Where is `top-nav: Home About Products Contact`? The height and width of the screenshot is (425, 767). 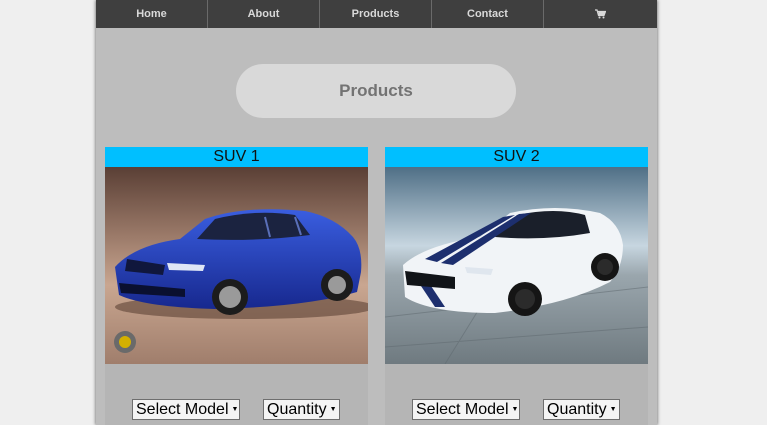
top-nav: Home About Products Contact is located at coordinates (376, 14).